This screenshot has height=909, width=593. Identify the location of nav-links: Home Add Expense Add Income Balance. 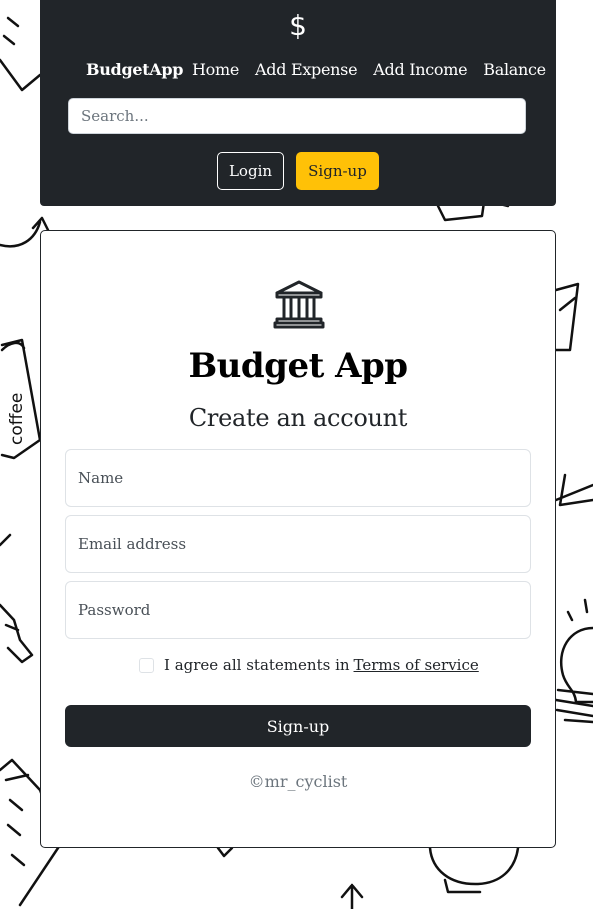
(377, 70).